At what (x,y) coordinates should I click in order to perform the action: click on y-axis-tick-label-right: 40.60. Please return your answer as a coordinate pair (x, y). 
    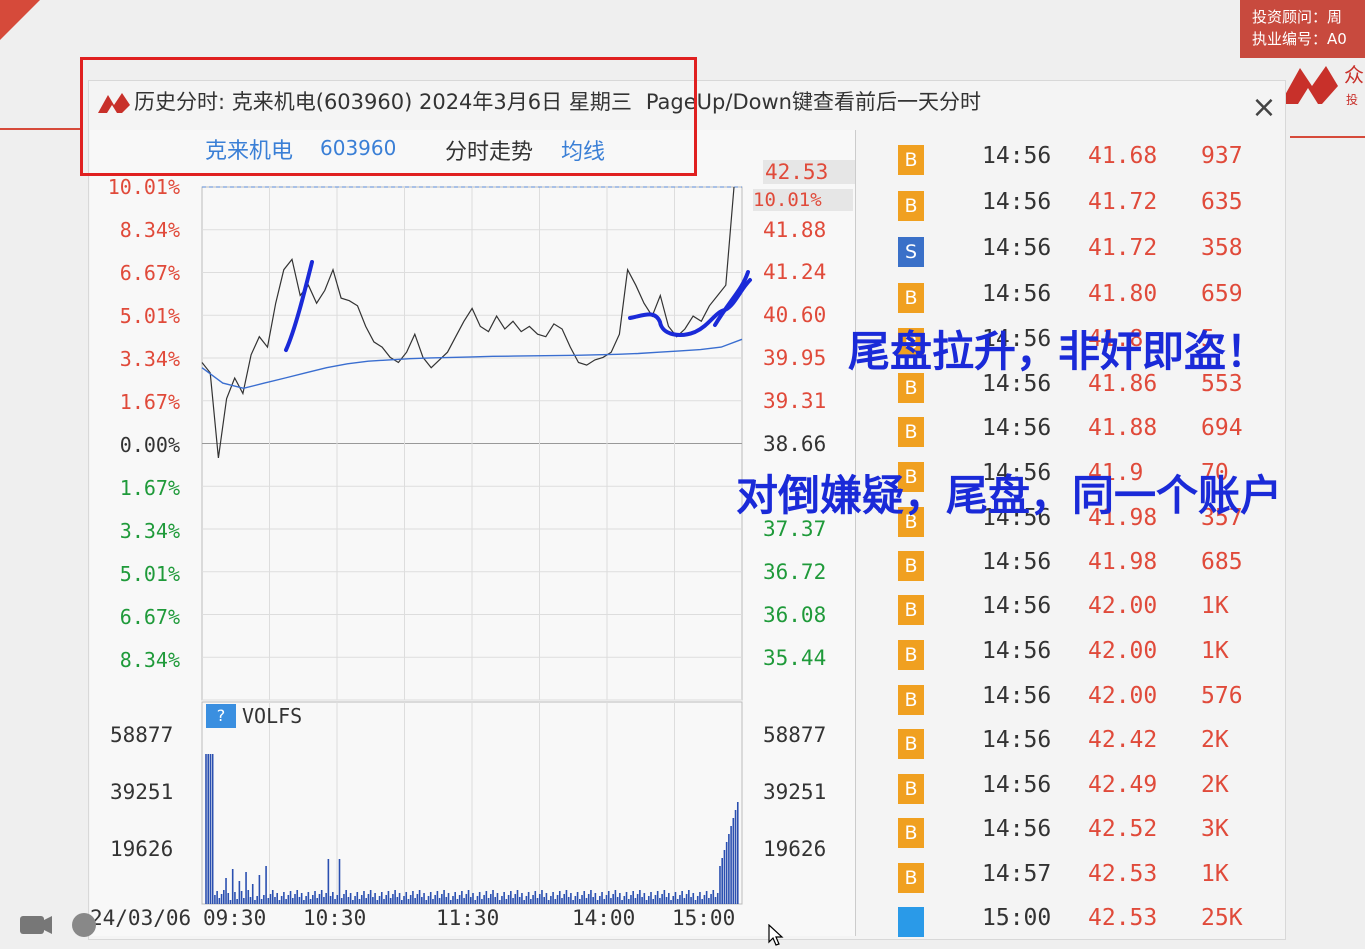
    Looking at the image, I should click on (795, 315).